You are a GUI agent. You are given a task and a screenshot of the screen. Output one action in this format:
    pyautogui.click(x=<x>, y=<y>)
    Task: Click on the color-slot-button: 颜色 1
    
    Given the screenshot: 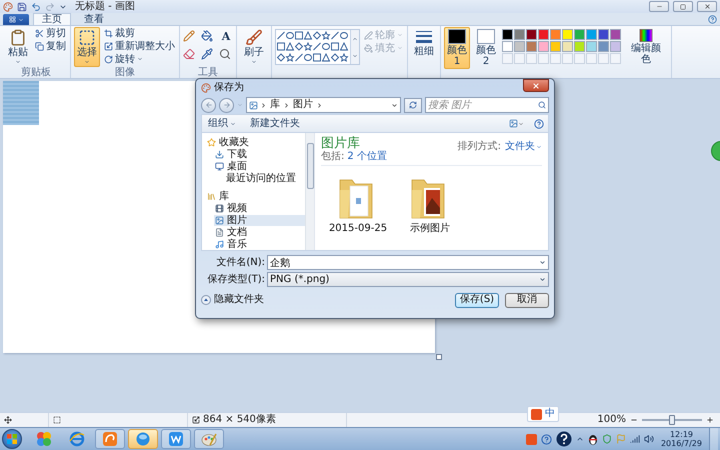 What is the action you would take?
    pyautogui.click(x=457, y=48)
    